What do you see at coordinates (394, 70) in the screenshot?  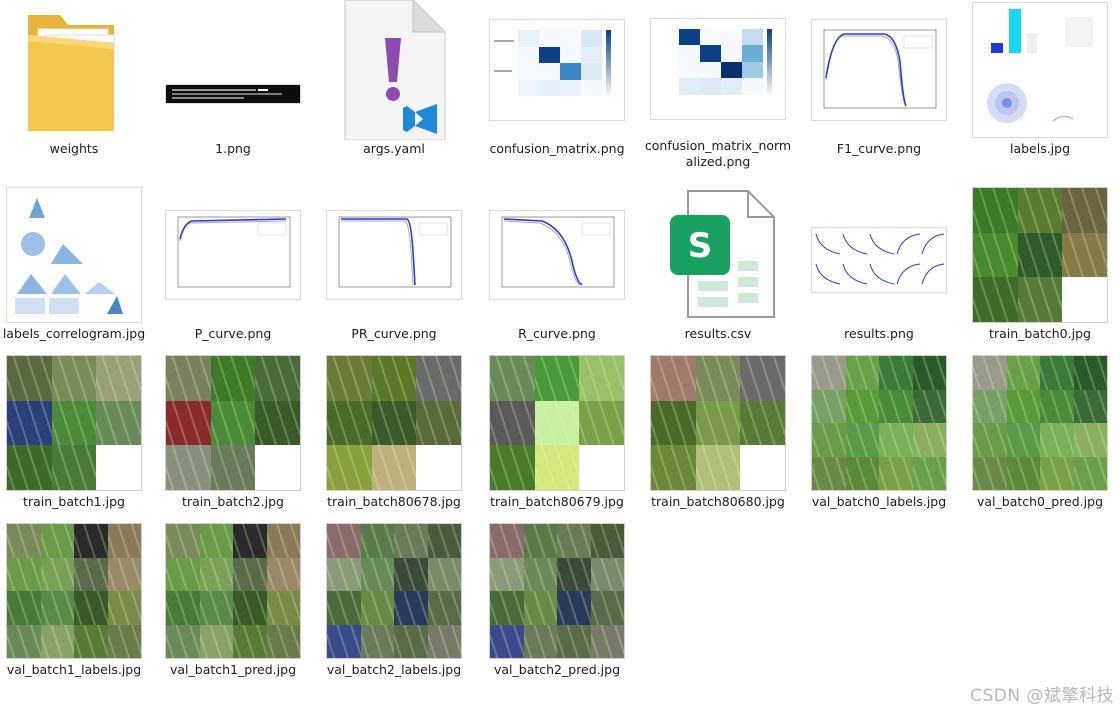 I see `yaml-file-icon` at bounding box center [394, 70].